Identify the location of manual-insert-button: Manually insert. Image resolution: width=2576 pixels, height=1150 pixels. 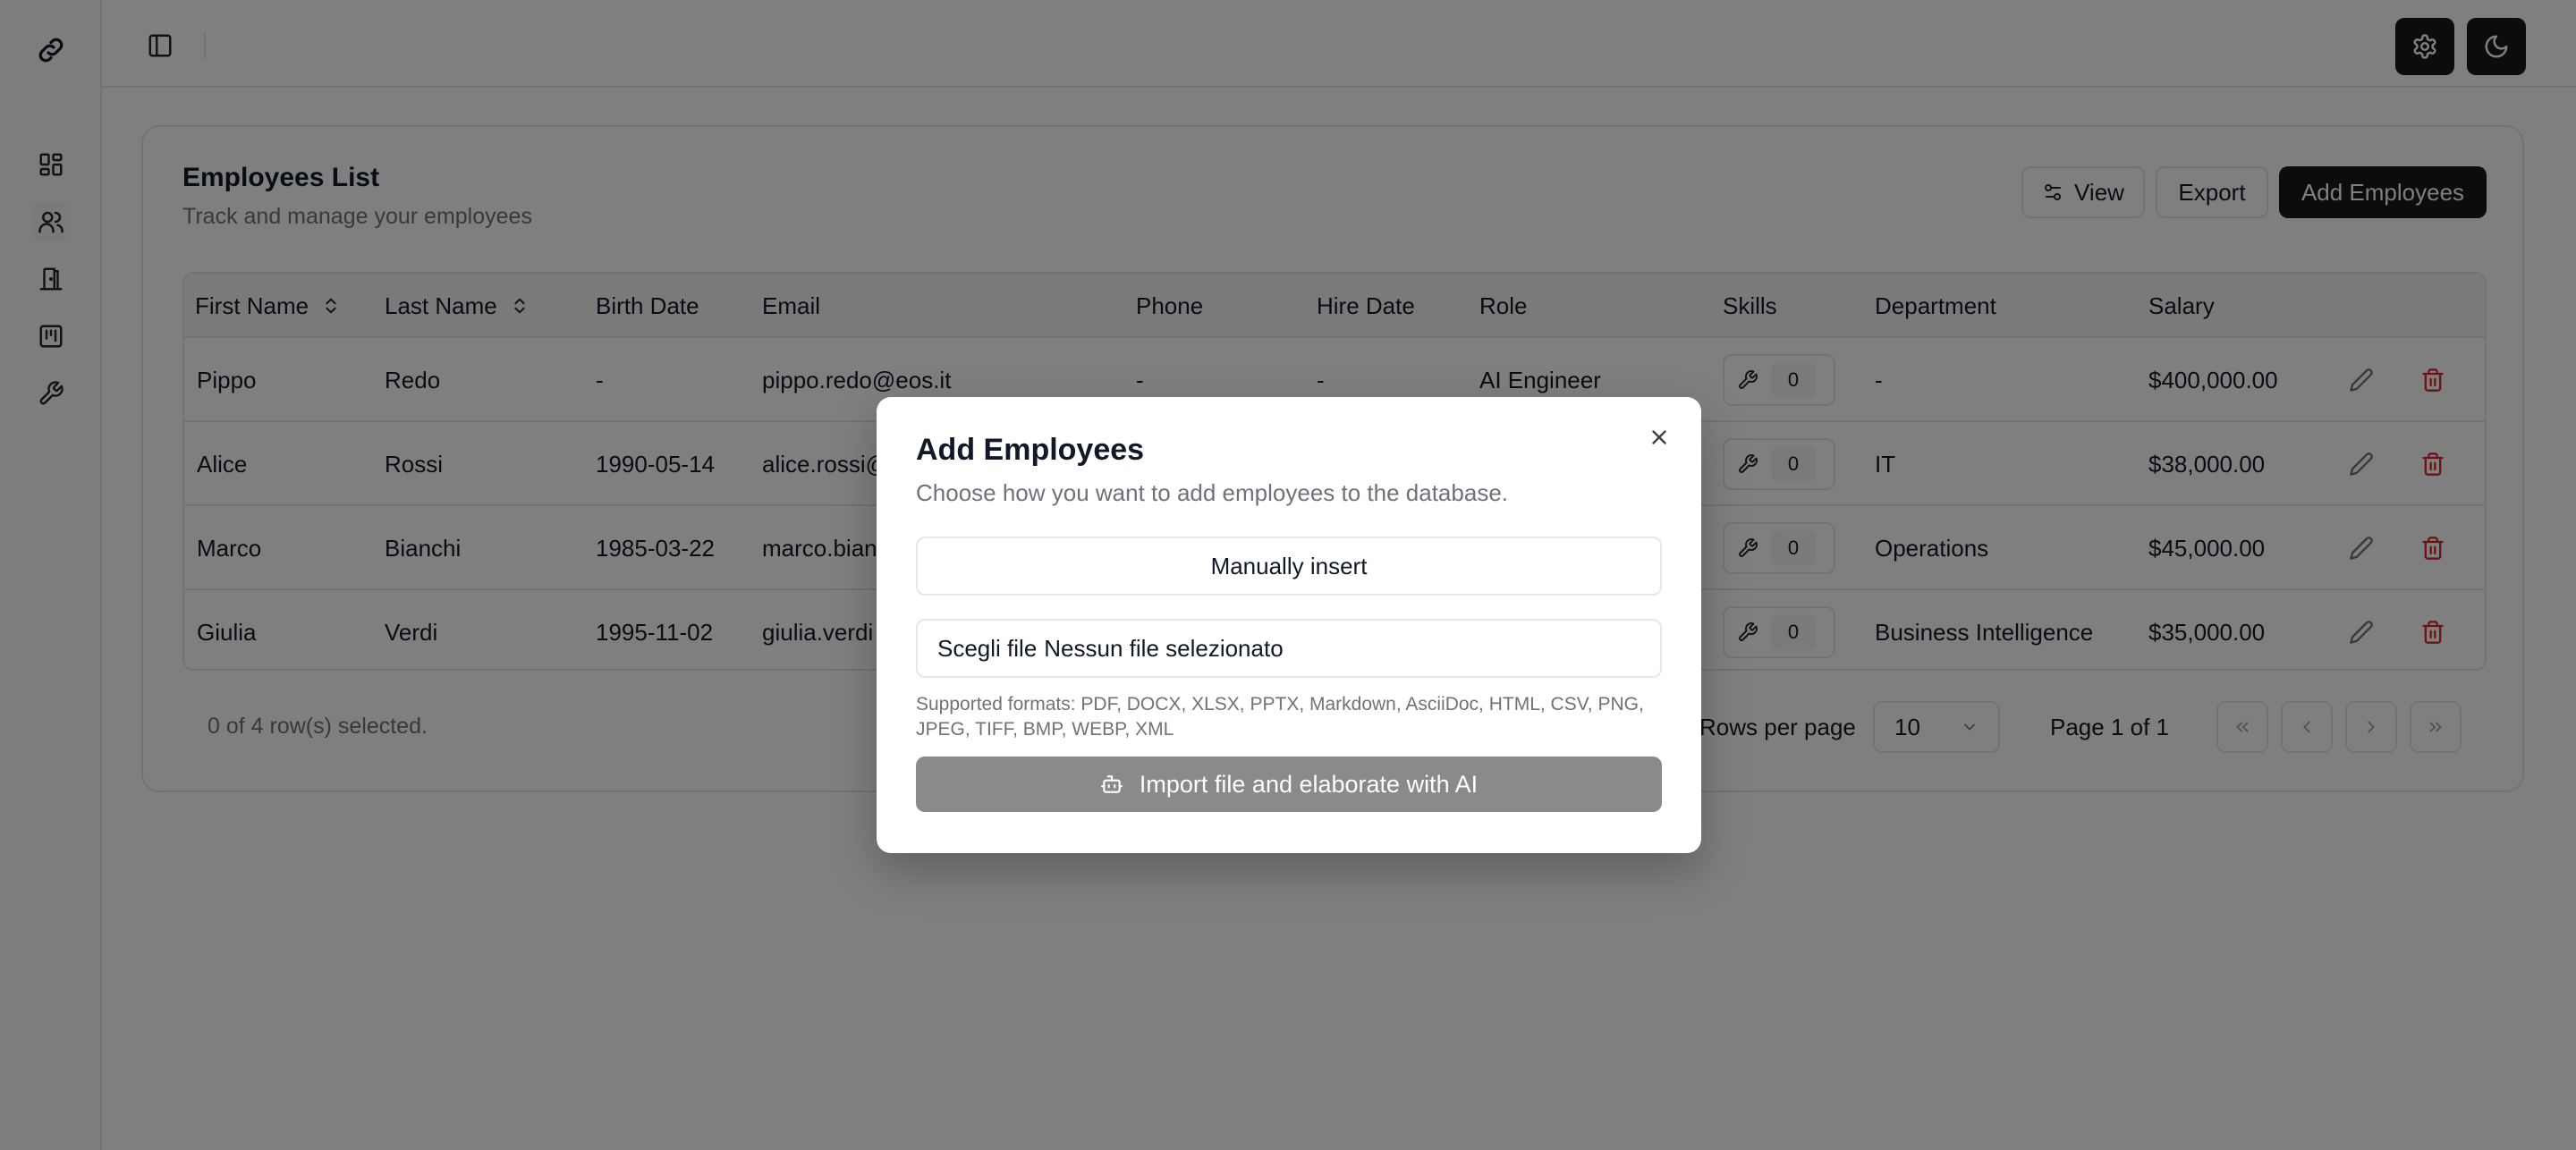
(1289, 566).